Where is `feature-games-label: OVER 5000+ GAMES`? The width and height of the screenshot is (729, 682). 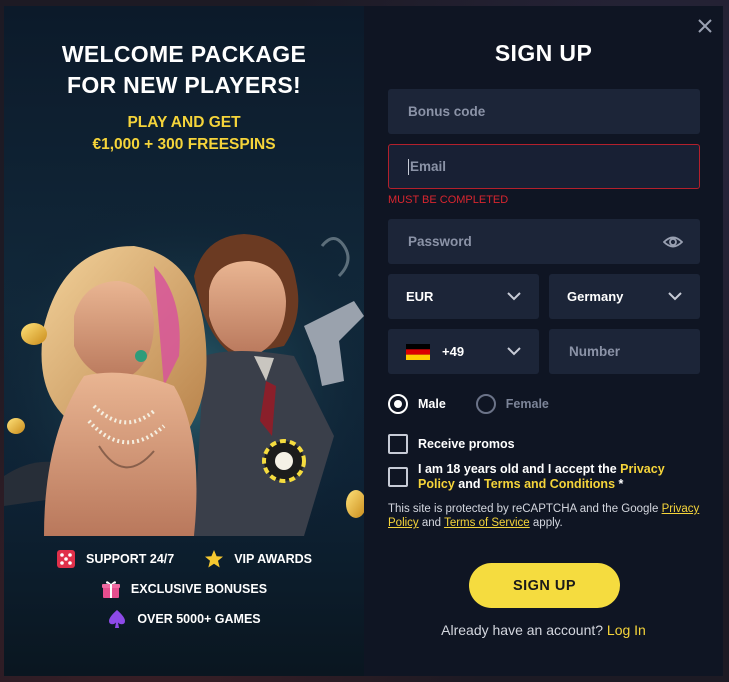
feature-games-label: OVER 5000+ GAMES is located at coordinates (199, 619).